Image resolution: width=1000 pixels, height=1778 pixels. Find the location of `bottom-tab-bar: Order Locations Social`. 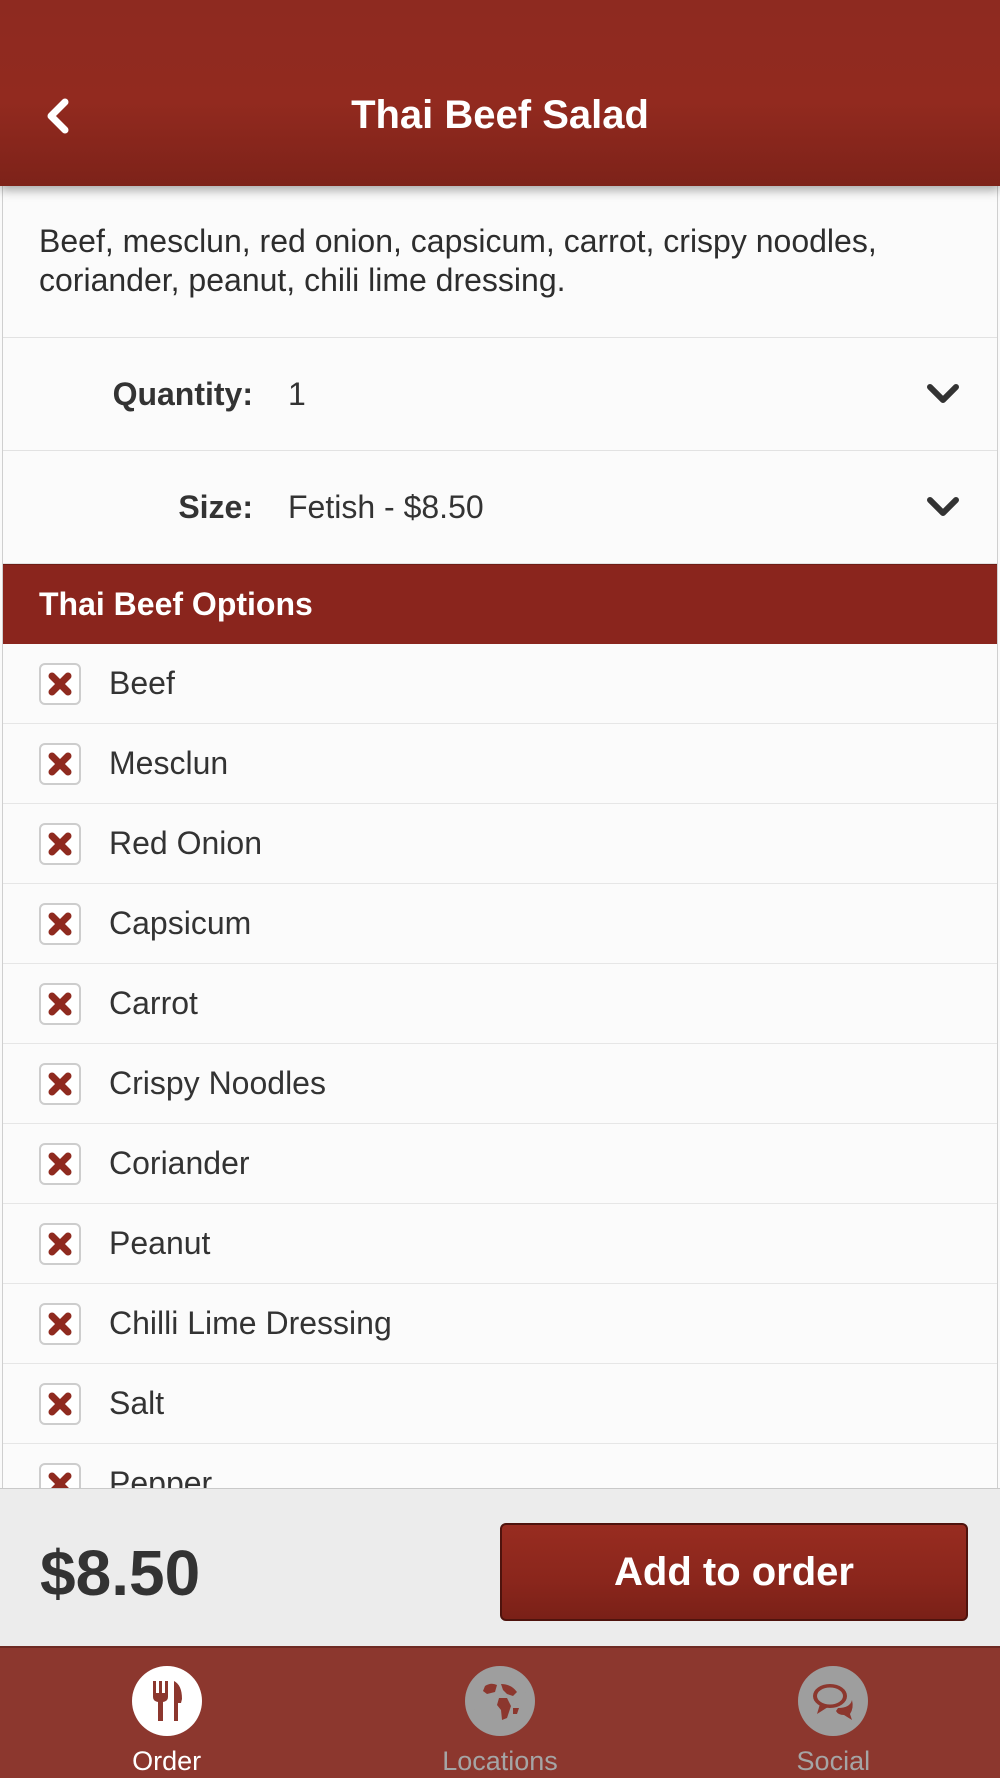

bottom-tab-bar: Order Locations Social is located at coordinates (500, 1712).